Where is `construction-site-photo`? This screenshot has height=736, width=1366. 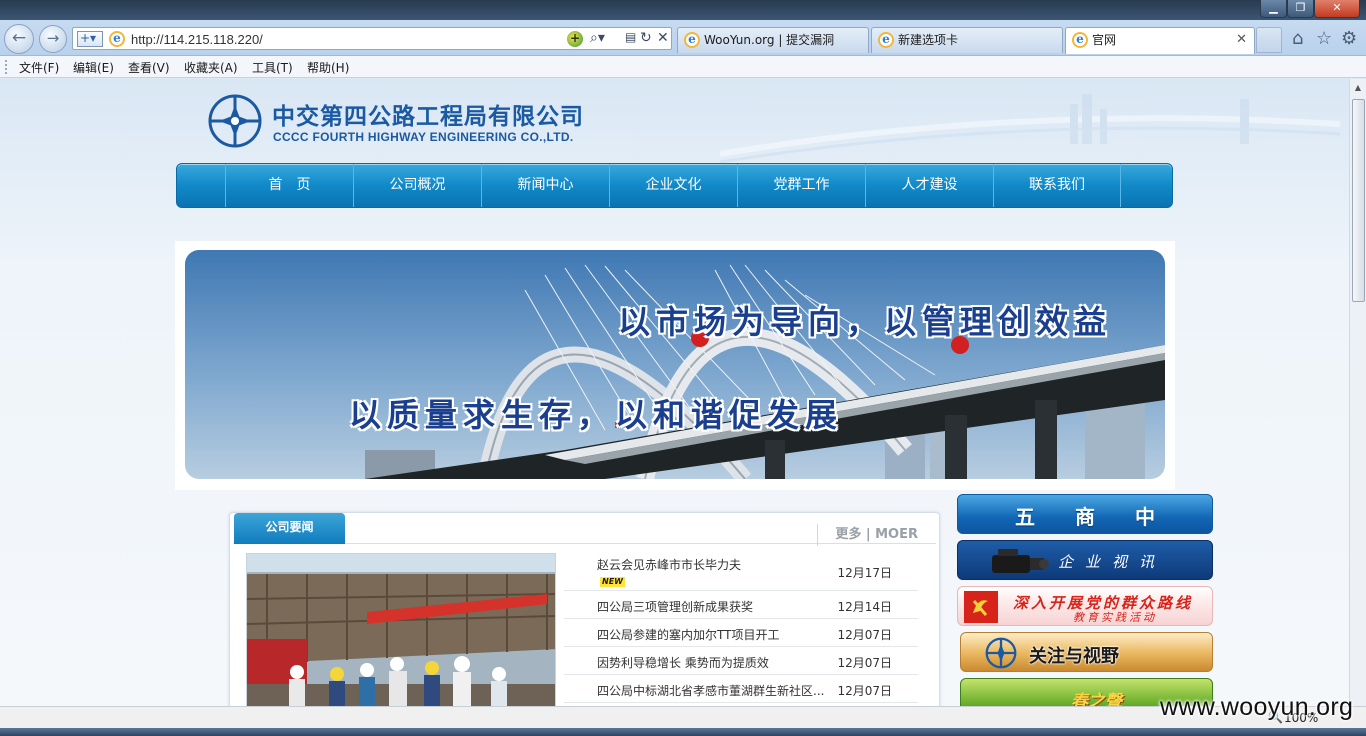 construction-site-photo is located at coordinates (401, 630).